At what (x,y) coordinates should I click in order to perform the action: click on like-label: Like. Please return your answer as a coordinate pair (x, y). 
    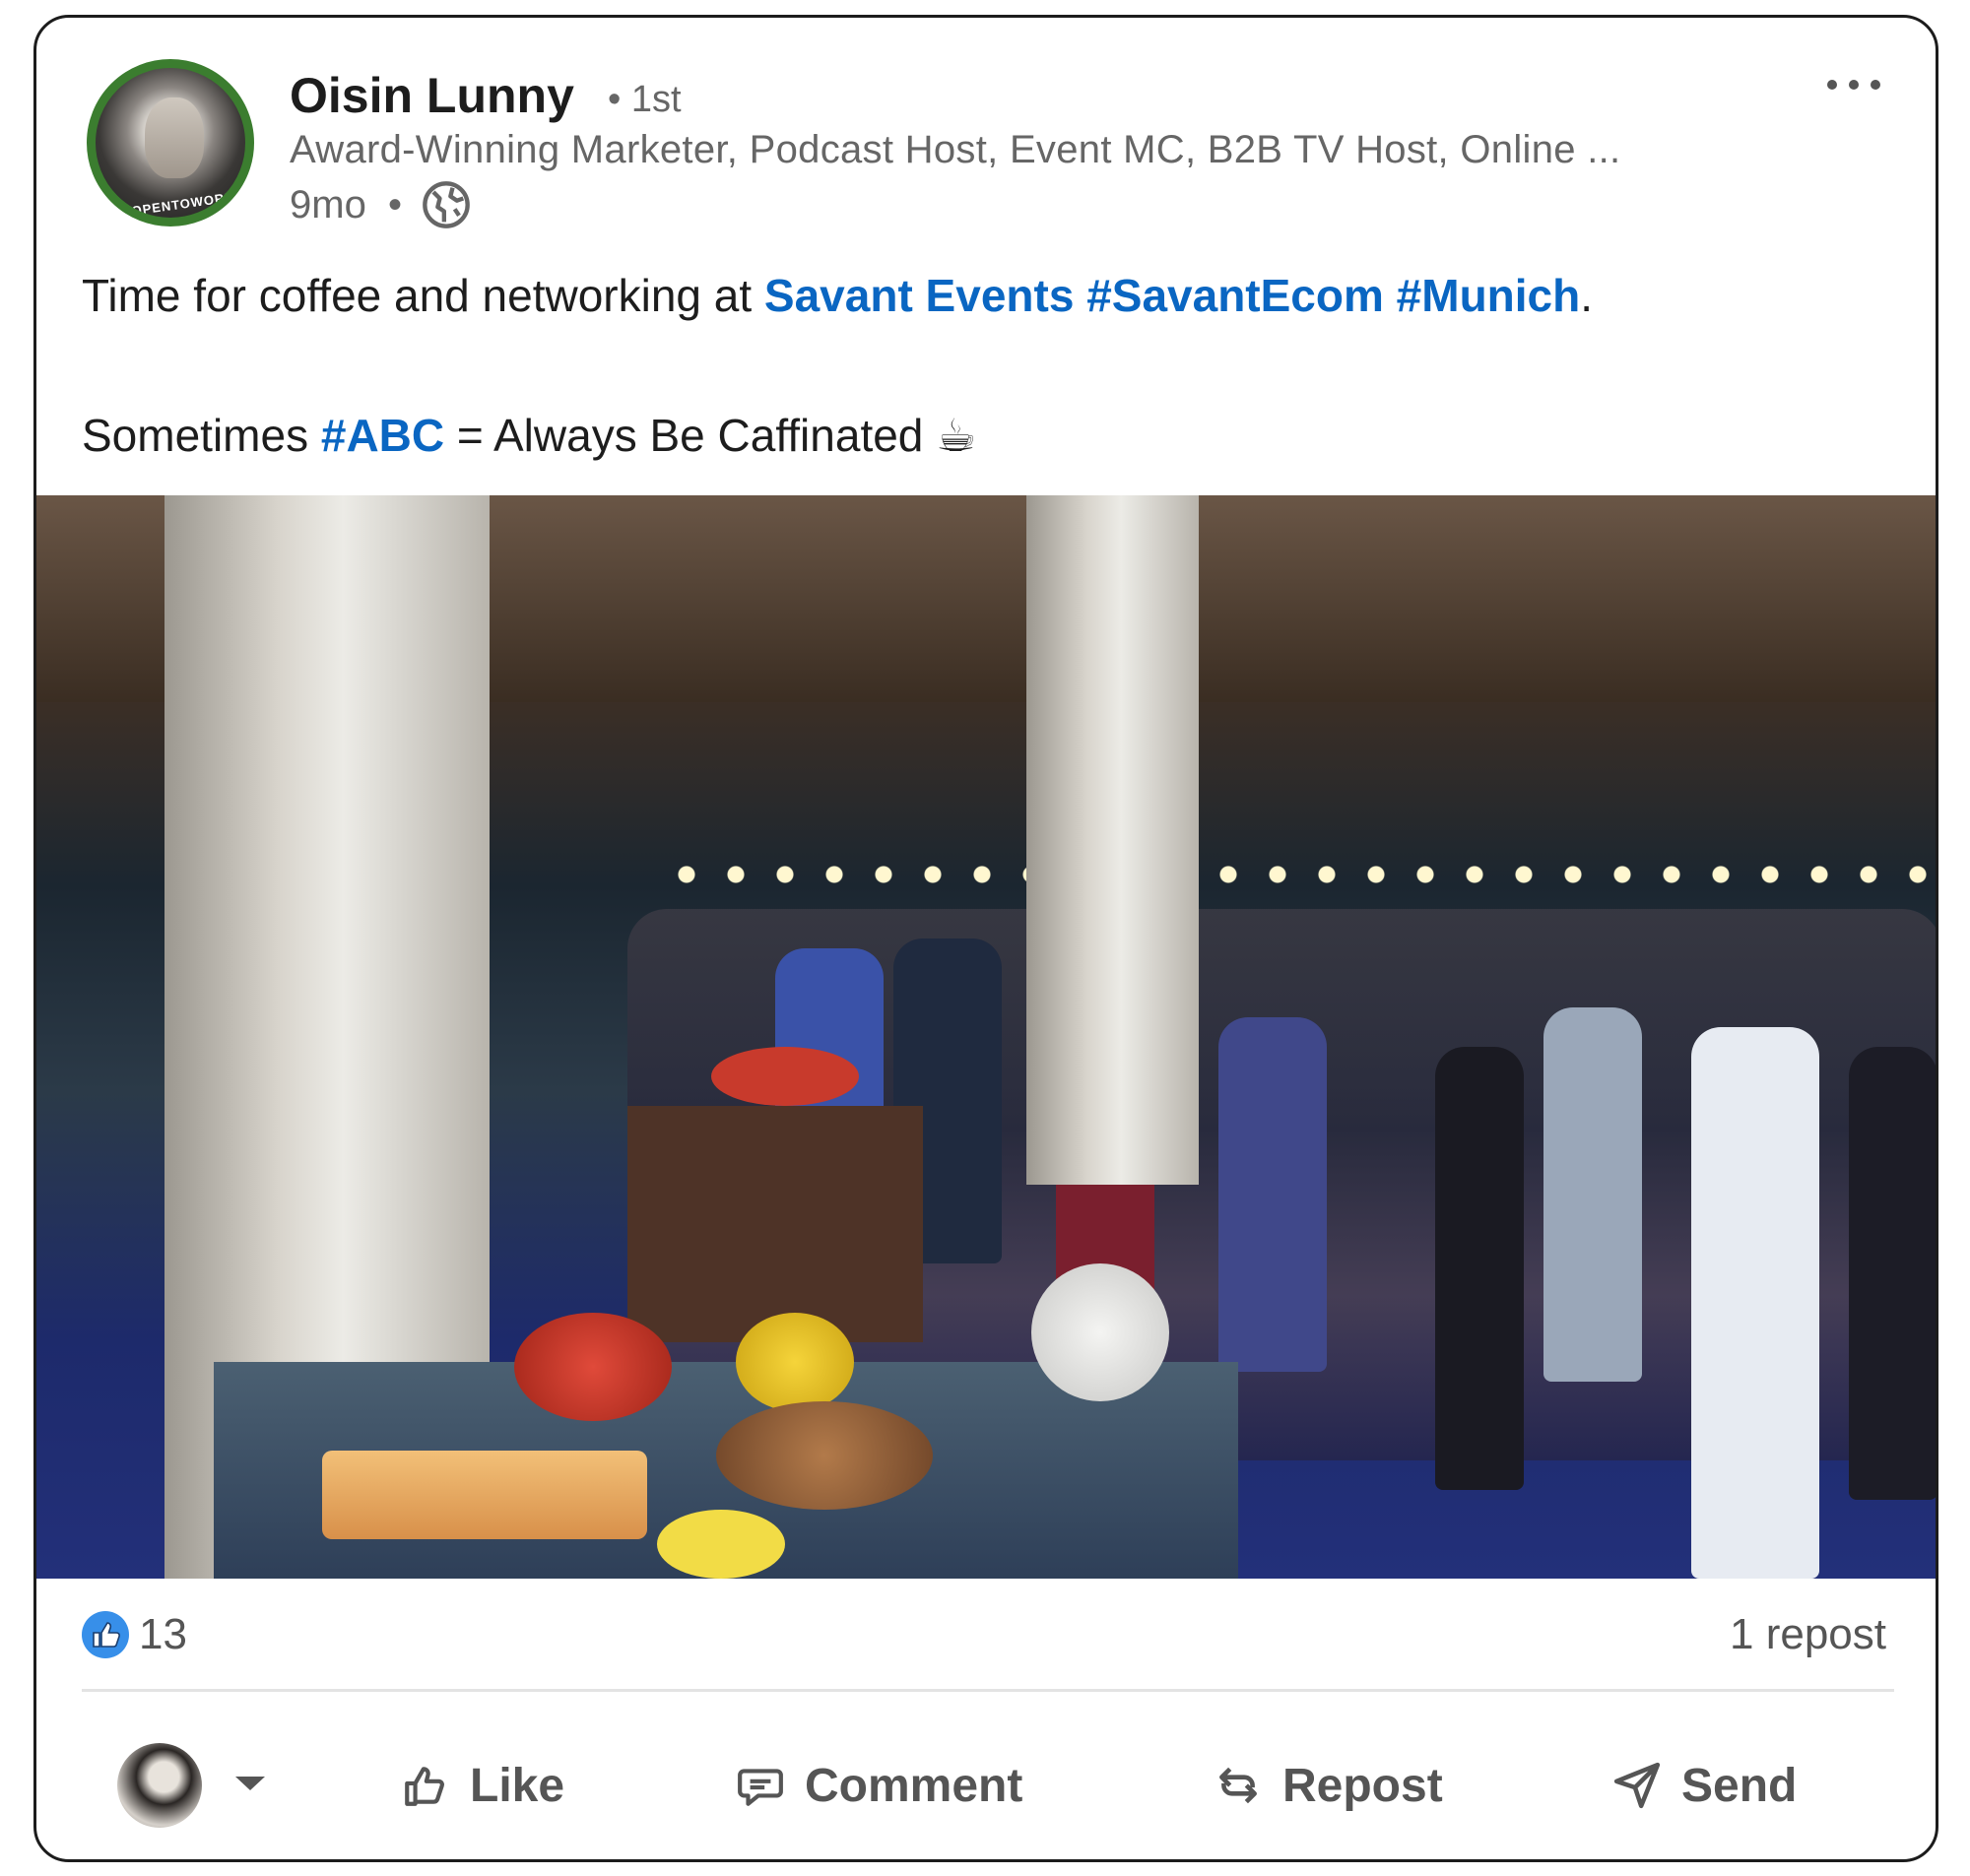
    Looking at the image, I should click on (517, 1786).